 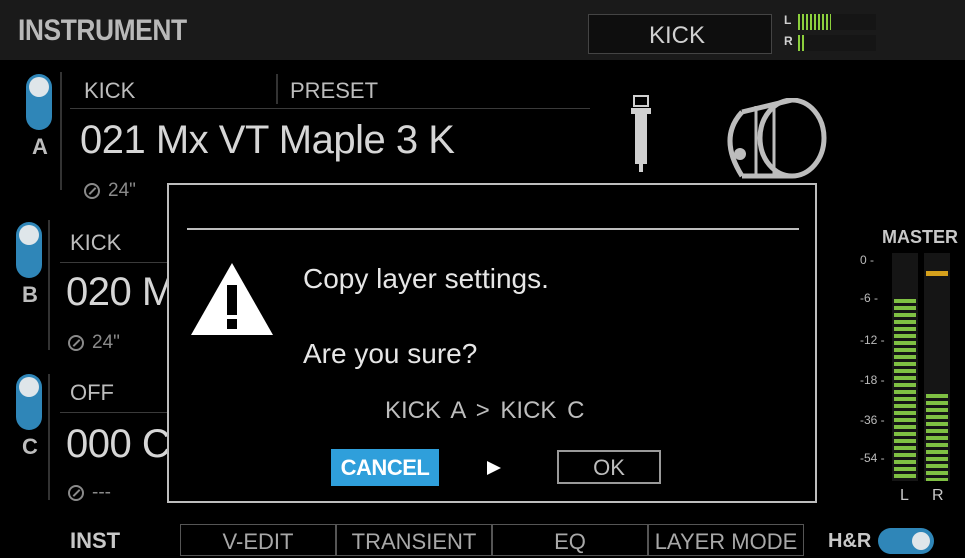 I want to click on pad-name-display: KICK, so click(x=680, y=34).